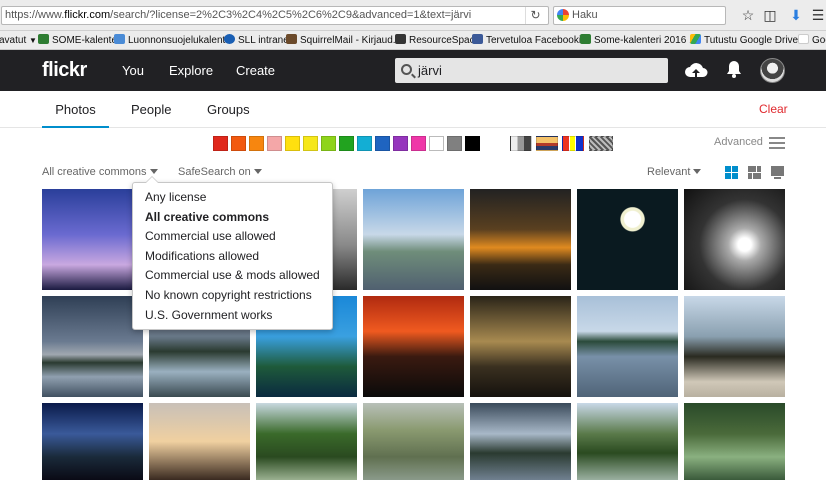  What do you see at coordinates (258, 40) in the screenshot?
I see `bookmark-item: SLL intranet` at bounding box center [258, 40].